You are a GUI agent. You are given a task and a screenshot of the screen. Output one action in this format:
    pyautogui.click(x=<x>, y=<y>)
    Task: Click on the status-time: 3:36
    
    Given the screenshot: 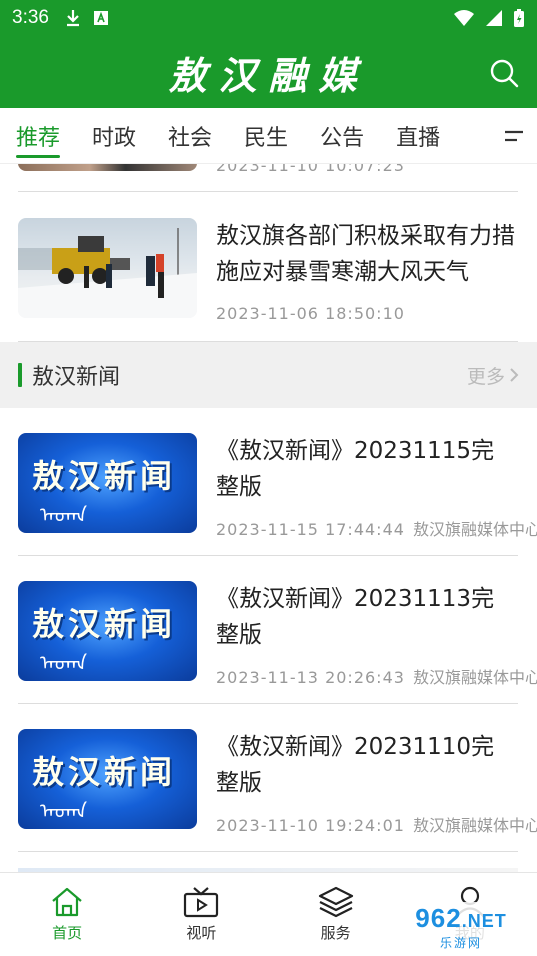 What is the action you would take?
    pyautogui.click(x=30, y=17)
    